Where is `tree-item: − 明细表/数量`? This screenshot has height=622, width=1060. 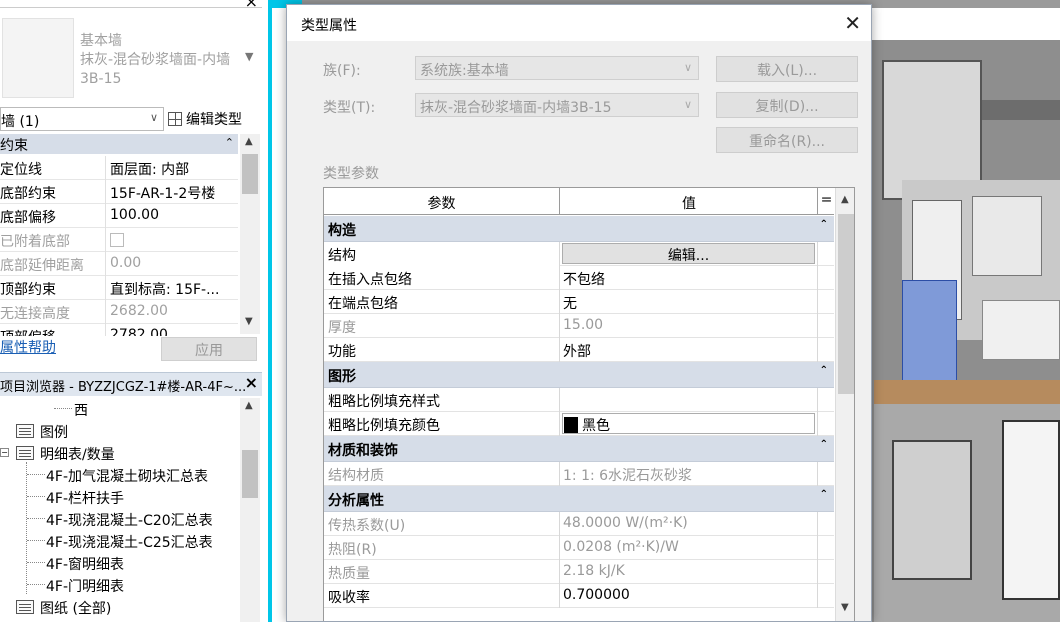 tree-item: − 明细表/数量 is located at coordinates (120, 453).